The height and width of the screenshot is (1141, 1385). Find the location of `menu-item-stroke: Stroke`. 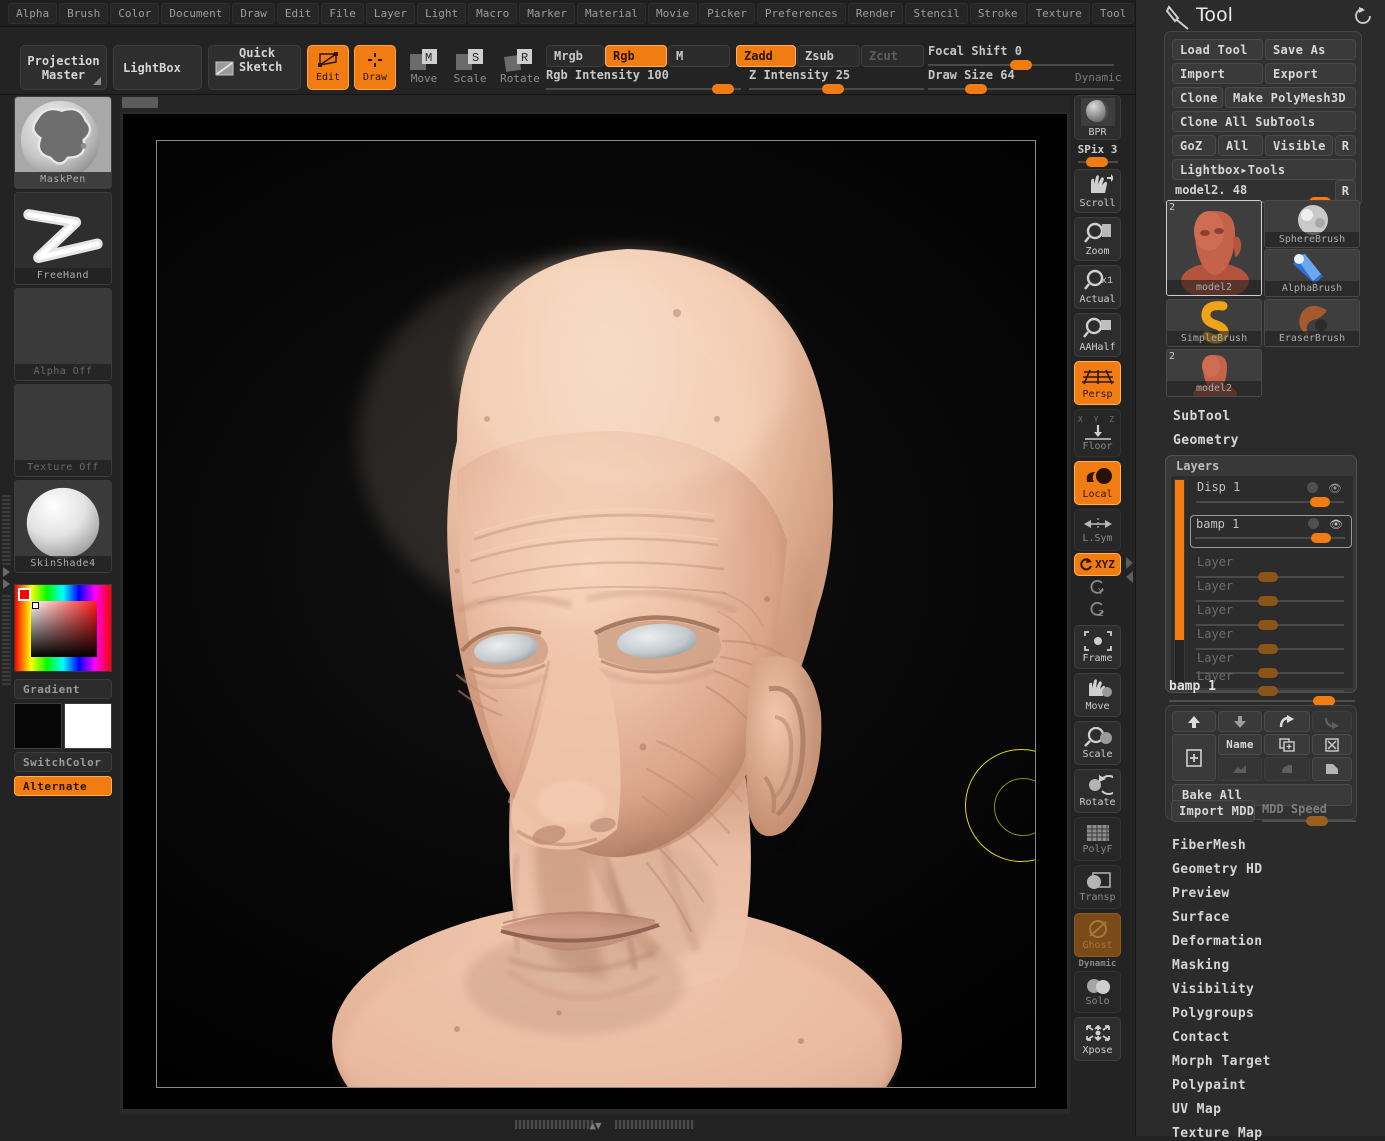

menu-item-stroke: Stroke is located at coordinates (997, 13).